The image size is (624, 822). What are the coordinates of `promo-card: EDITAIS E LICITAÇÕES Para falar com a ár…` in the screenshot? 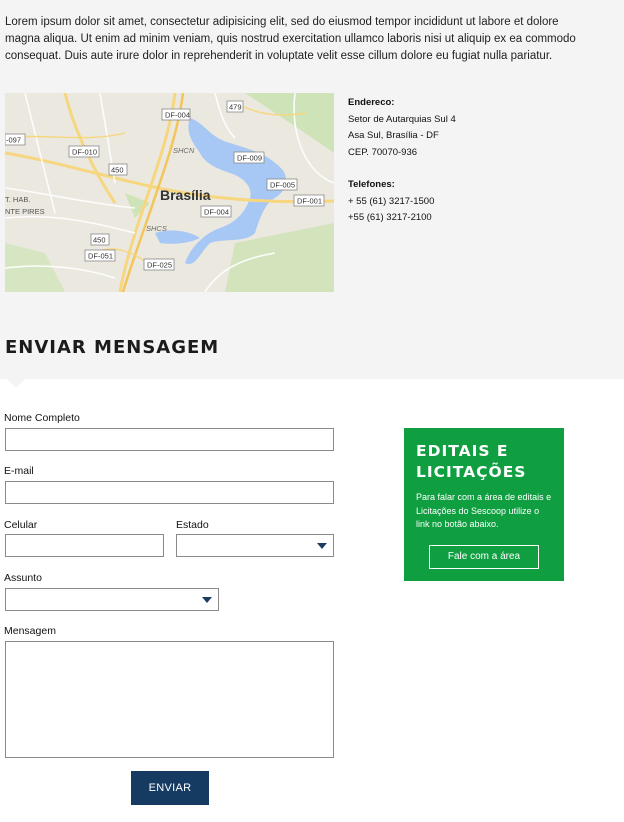 It's located at (484, 504).